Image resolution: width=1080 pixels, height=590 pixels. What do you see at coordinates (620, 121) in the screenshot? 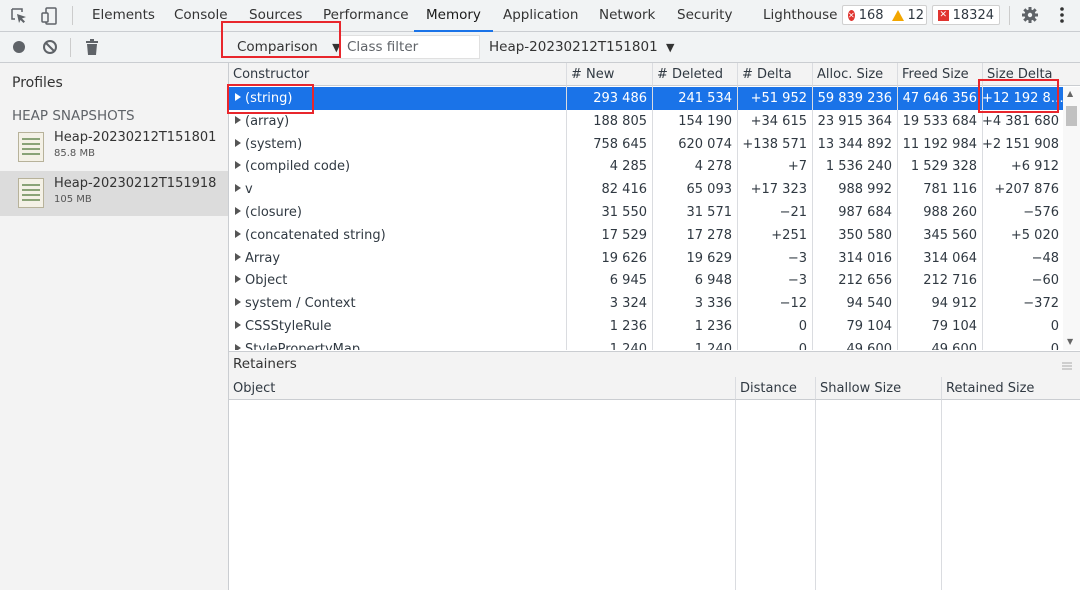
I see `cell-new-count: 188 805` at bounding box center [620, 121].